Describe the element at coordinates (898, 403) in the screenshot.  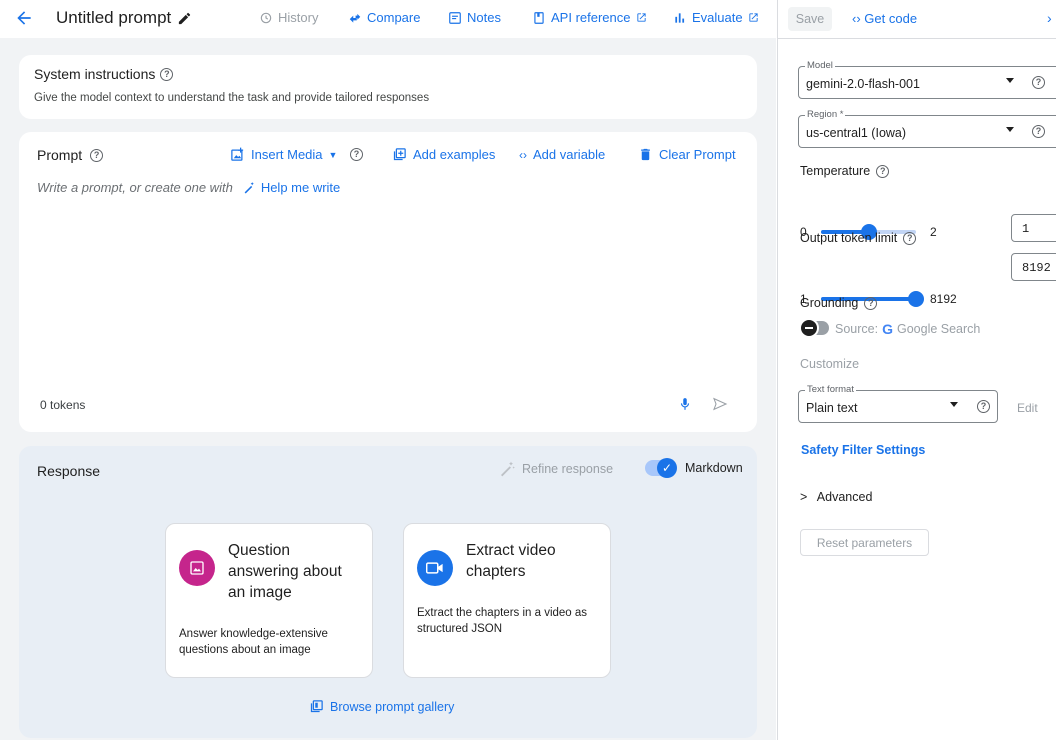
I see `text-format-select: Text format Plain text ?` at that location.